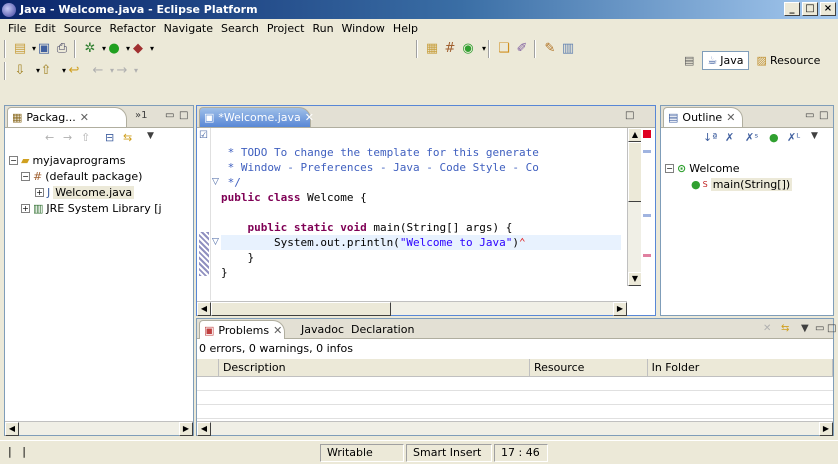 The width and height of the screenshot is (838, 464). Describe the element at coordinates (242, 329) in the screenshot. I see `tab-problems: ▣ Problems ✕` at that location.